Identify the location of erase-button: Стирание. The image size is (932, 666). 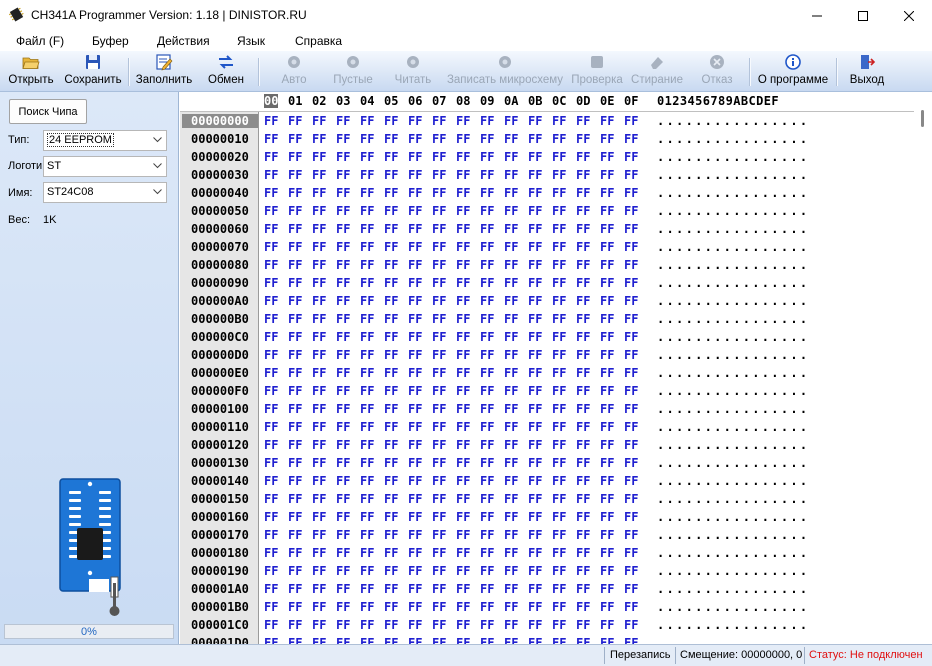
(657, 71).